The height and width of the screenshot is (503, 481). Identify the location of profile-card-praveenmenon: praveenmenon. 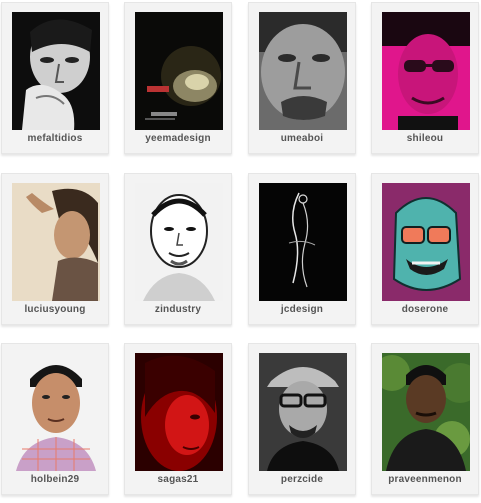
(425, 419).